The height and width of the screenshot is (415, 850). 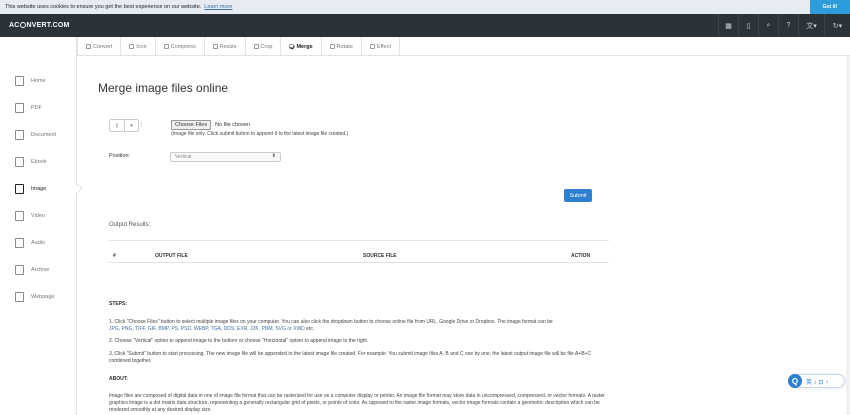 I want to click on position-label: Position:, so click(x=120, y=156).